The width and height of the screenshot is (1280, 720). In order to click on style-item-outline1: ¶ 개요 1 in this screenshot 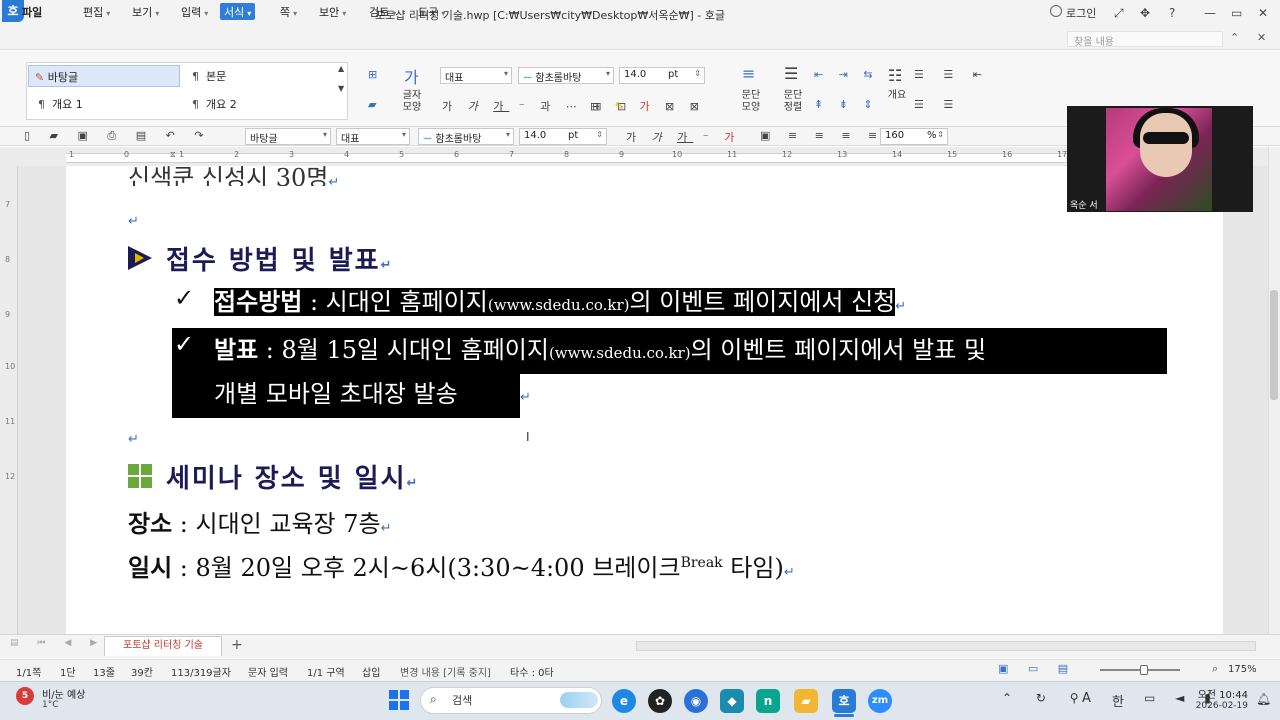, I will do `click(60, 104)`.